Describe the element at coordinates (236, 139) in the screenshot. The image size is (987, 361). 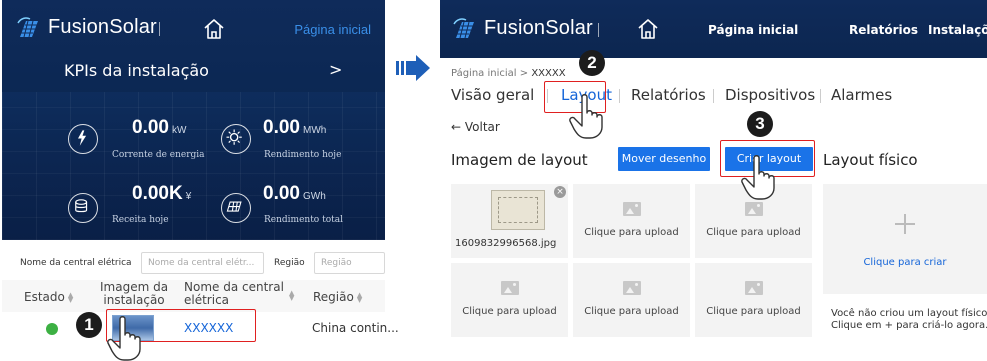
I see `sun-icon` at that location.